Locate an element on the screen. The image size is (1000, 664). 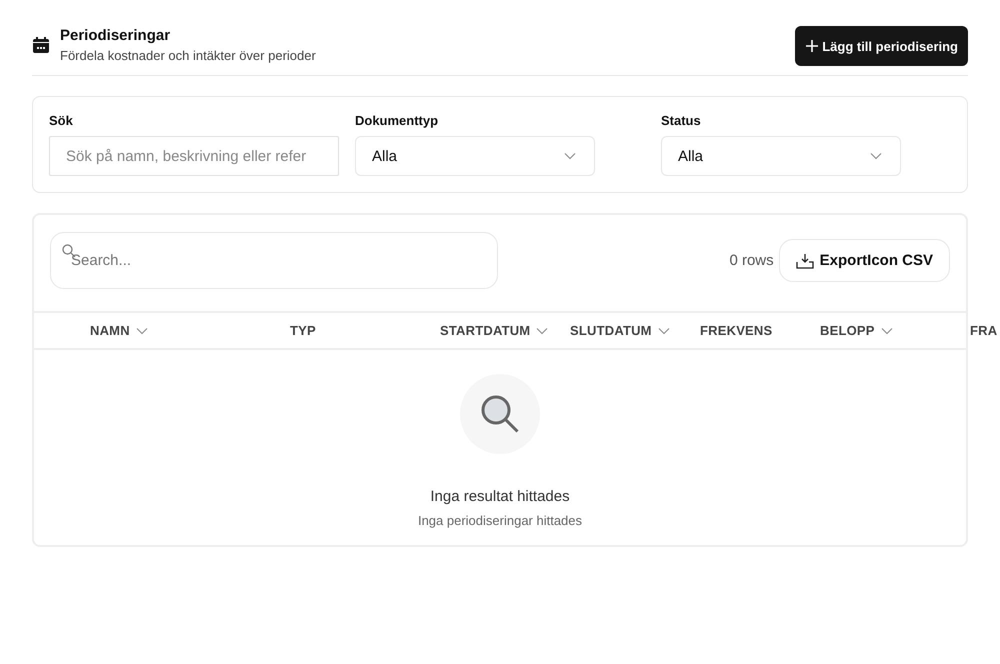
column-header: BELOPP is located at coordinates (895, 330).